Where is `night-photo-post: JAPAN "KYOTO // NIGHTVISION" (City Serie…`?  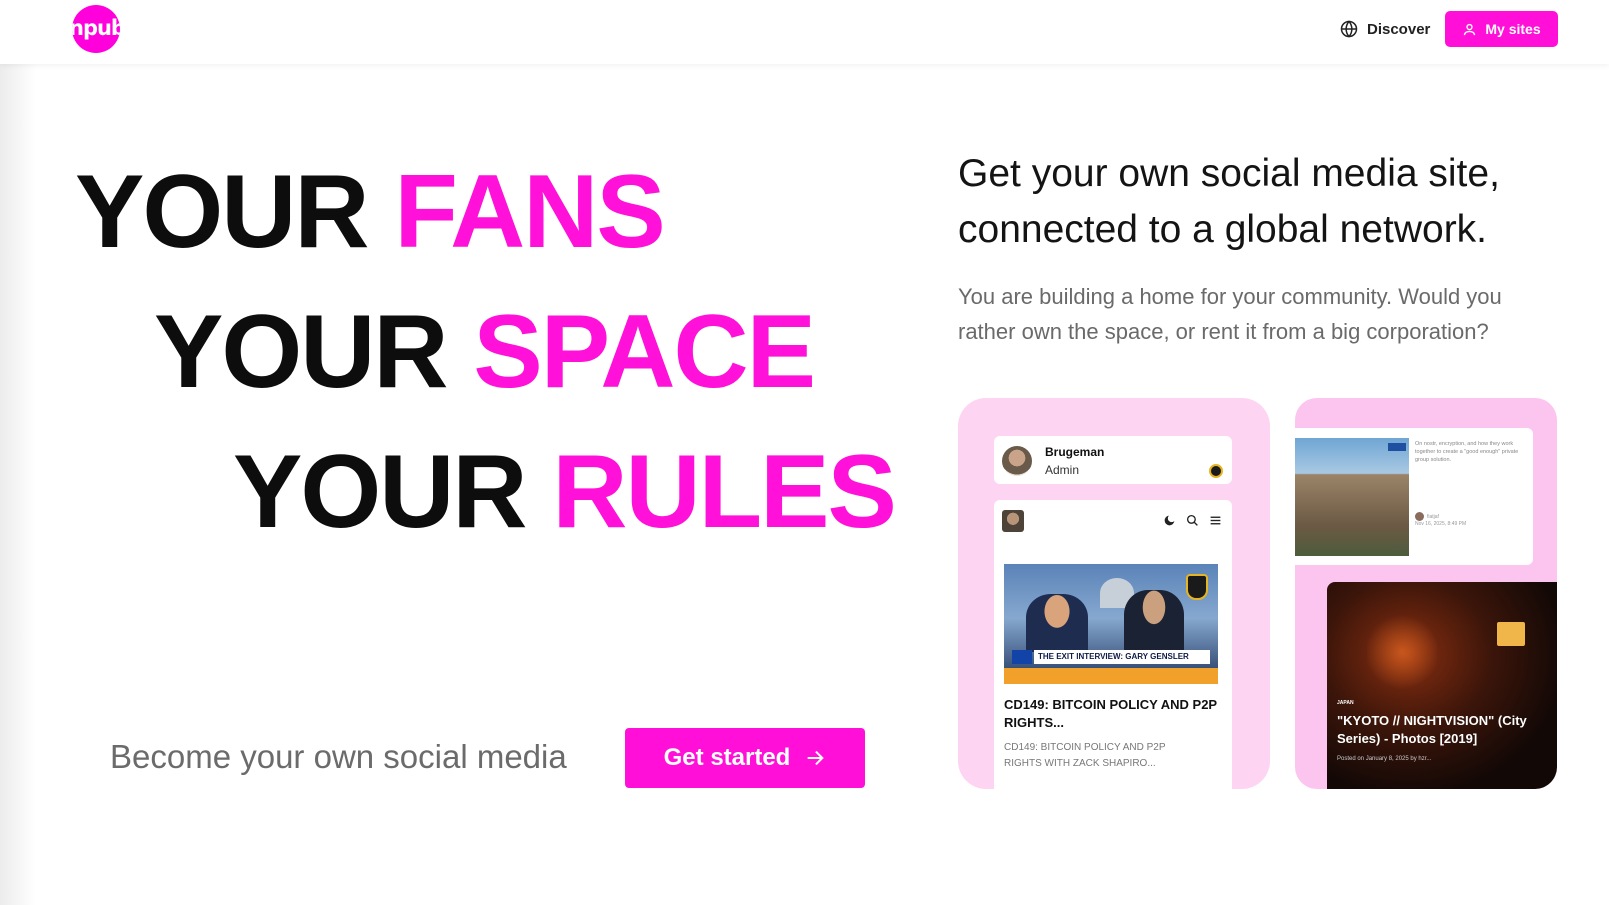 night-photo-post: JAPAN "KYOTO // NIGHTVISION" (City Serie… is located at coordinates (1442, 685).